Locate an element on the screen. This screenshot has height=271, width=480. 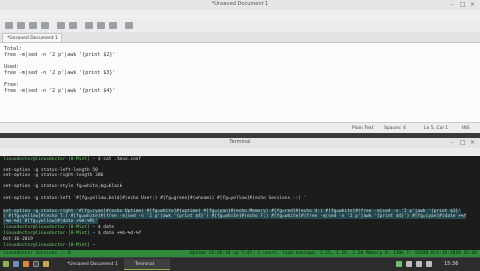
terminal-titlebar: Terminal – □ × is located at coordinates (240, 143).